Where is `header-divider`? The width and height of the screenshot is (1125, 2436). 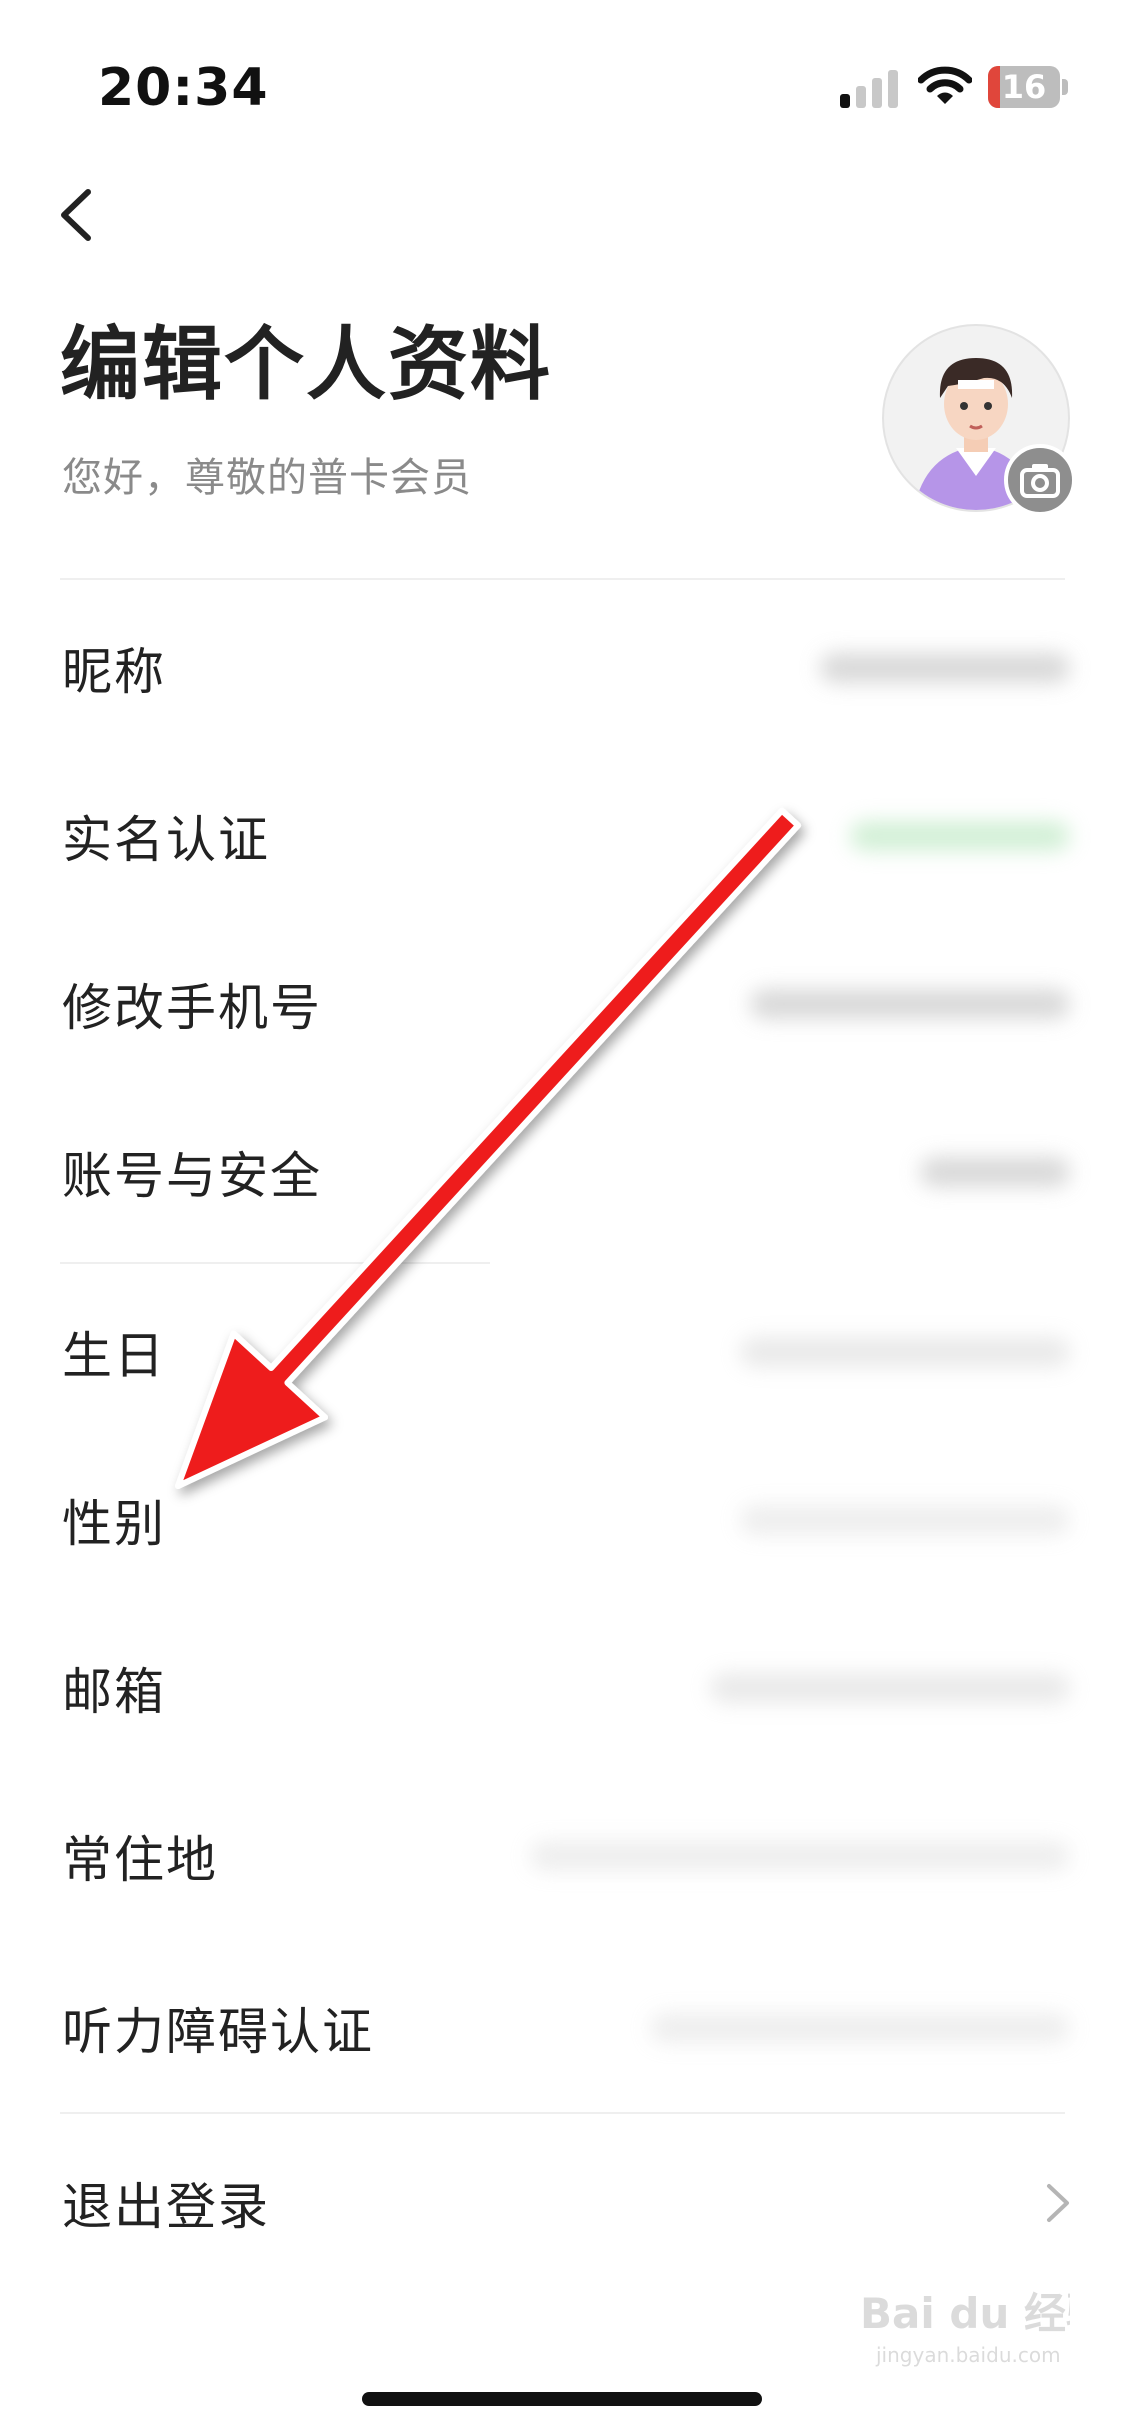 header-divider is located at coordinates (562, 579).